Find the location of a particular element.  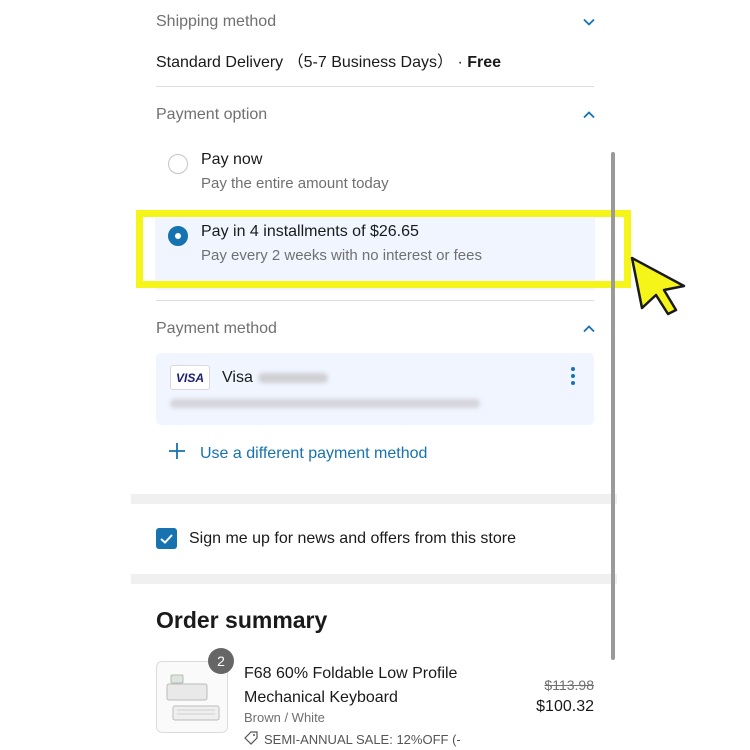

pay-now-option: Pay now Pay the entire amount today is located at coordinates (375, 182).